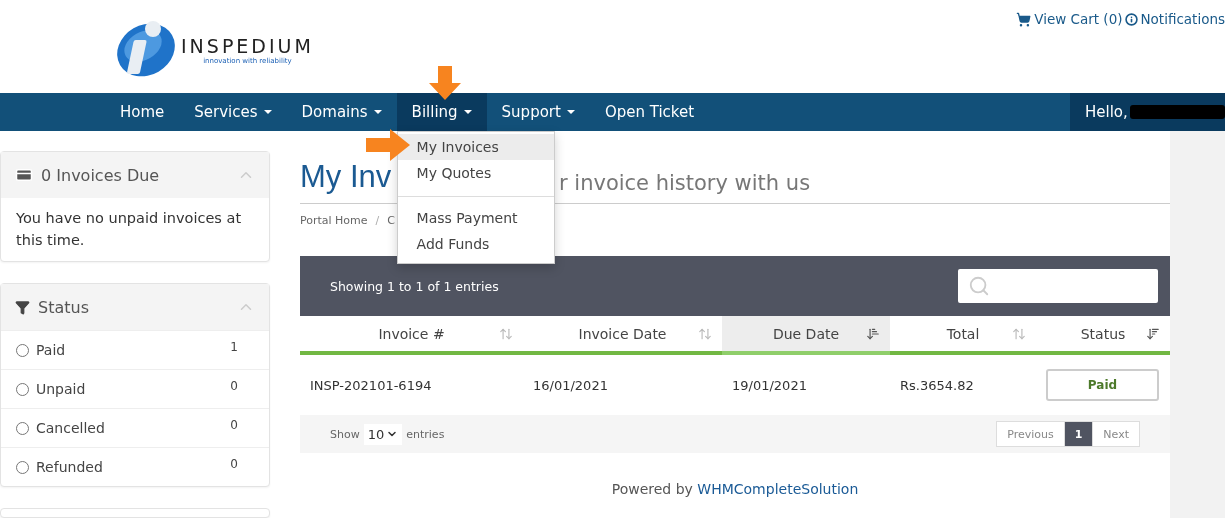  Describe the element at coordinates (69, 467) in the screenshot. I see `status-label: Refunded` at that location.